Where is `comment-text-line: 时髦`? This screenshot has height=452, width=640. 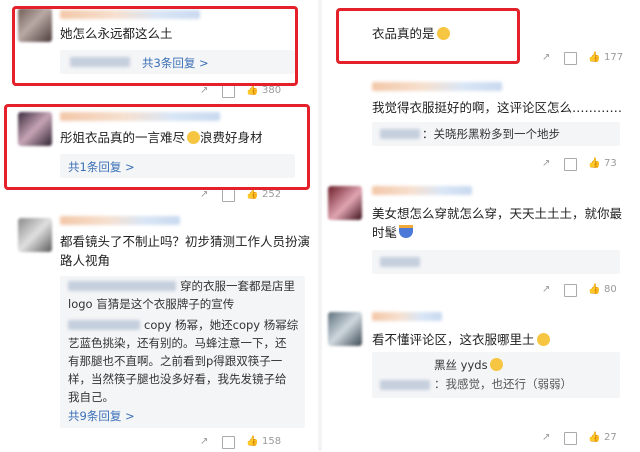 comment-text-line: 时髦 is located at coordinates (393, 232).